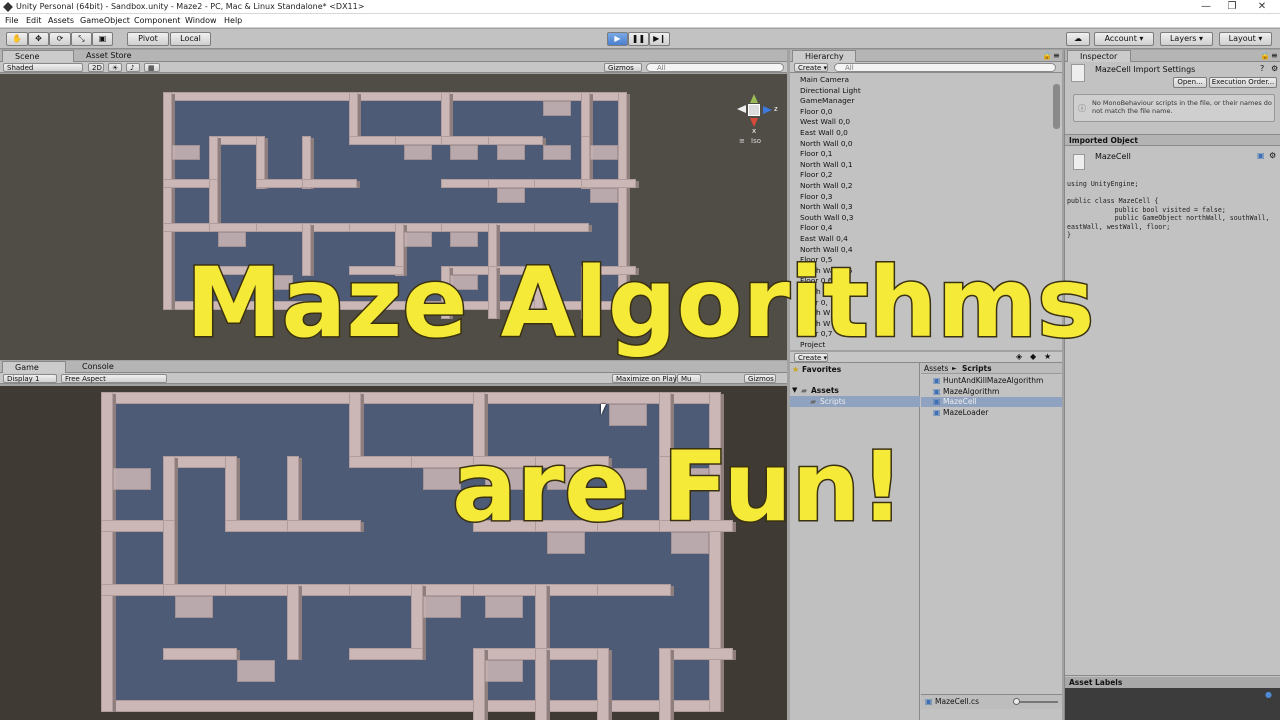  What do you see at coordinates (826, 185) in the screenshot?
I see `hierarchy-item: North Wall 0,2` at bounding box center [826, 185].